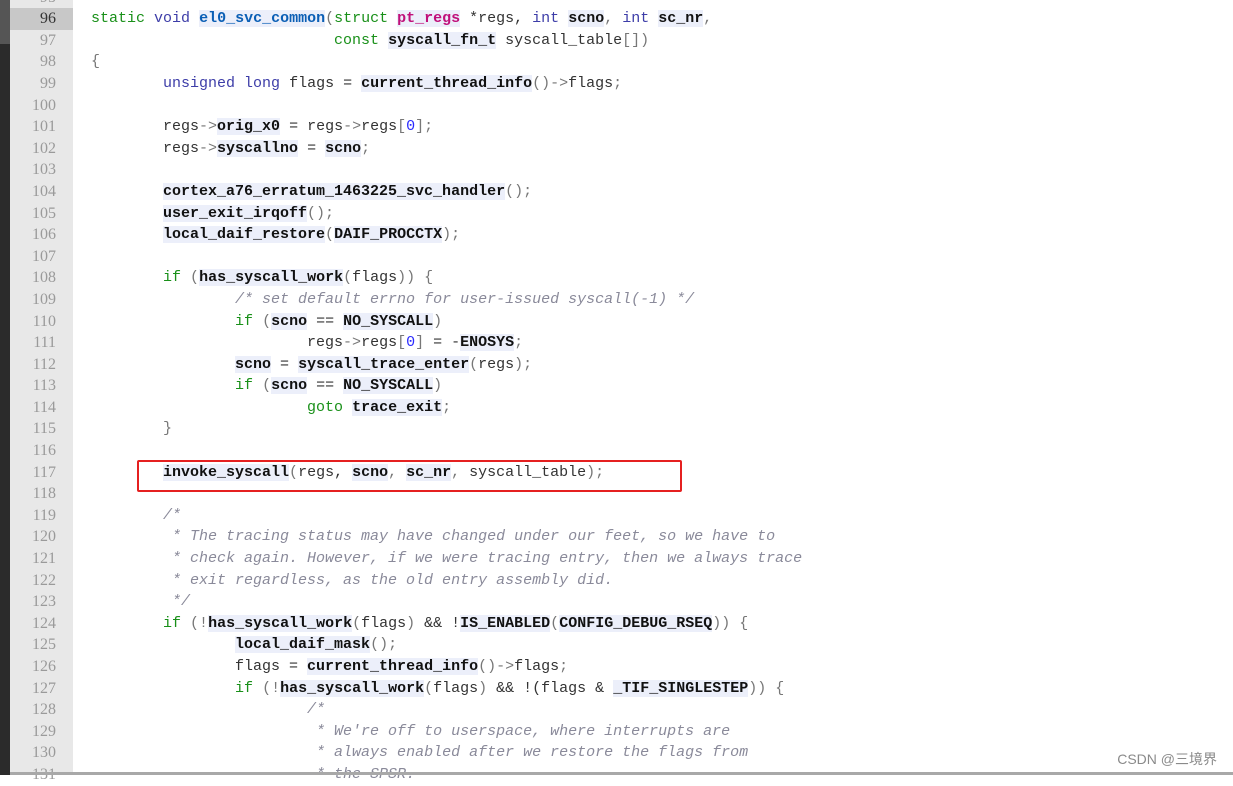 Image resolution: width=1233 pixels, height=786 pixels. I want to click on code-line: regs->orig_x0 = regs->regs[0];, so click(653, 127).